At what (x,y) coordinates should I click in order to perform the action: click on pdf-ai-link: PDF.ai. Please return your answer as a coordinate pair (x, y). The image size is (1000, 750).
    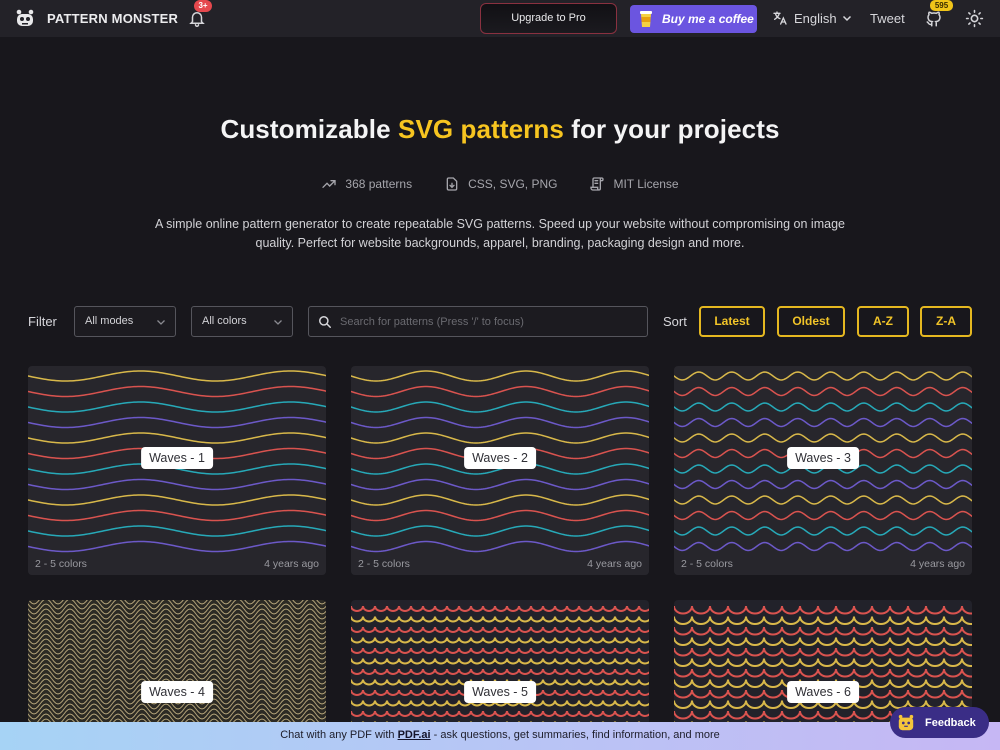
    Looking at the image, I should click on (414, 735).